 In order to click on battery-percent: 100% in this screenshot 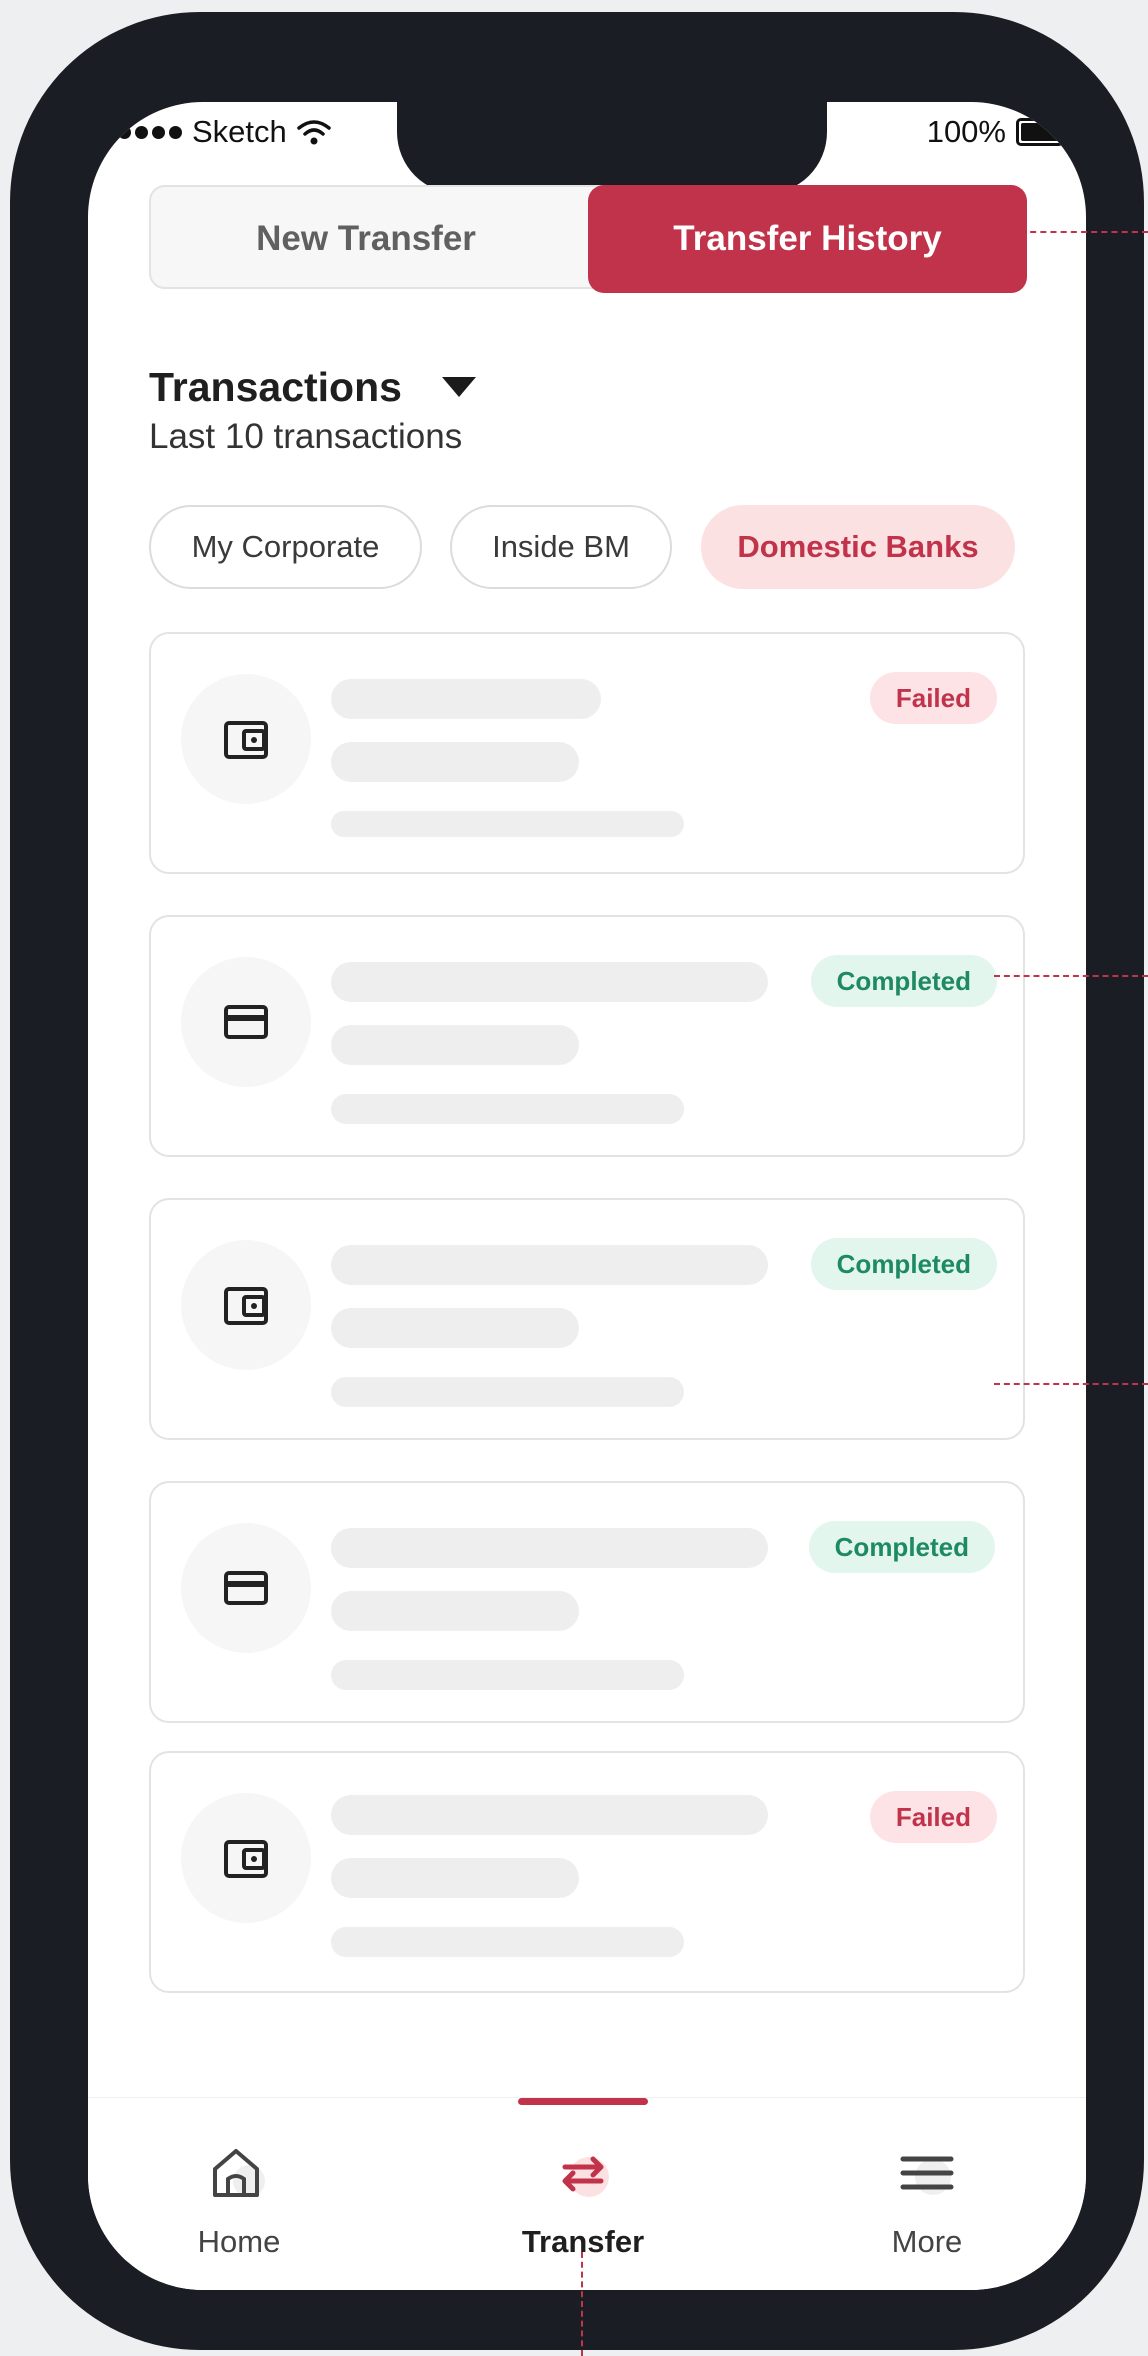, I will do `click(966, 131)`.